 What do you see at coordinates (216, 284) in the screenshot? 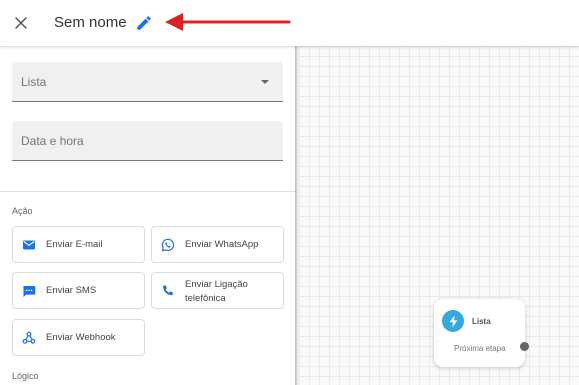
I see `send-call-label-line1: Enviar Ligação` at bounding box center [216, 284].